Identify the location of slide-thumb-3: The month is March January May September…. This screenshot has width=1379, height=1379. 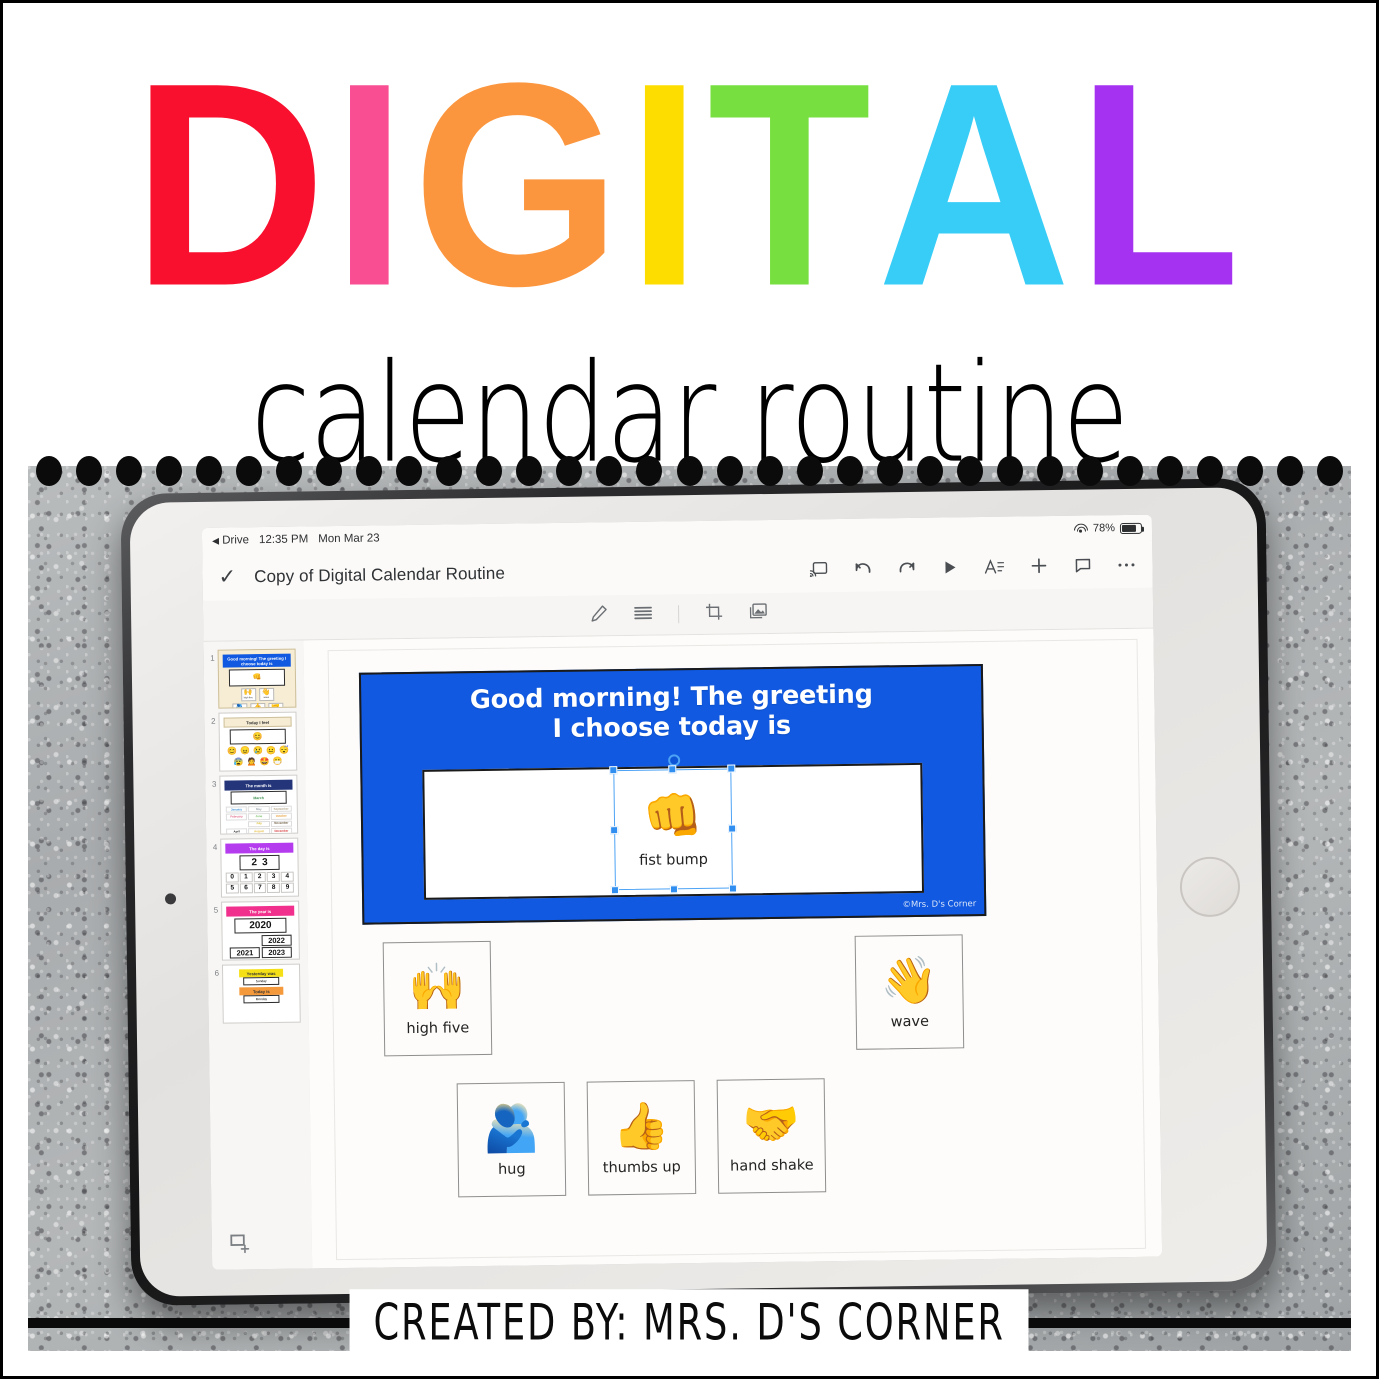
(259, 804).